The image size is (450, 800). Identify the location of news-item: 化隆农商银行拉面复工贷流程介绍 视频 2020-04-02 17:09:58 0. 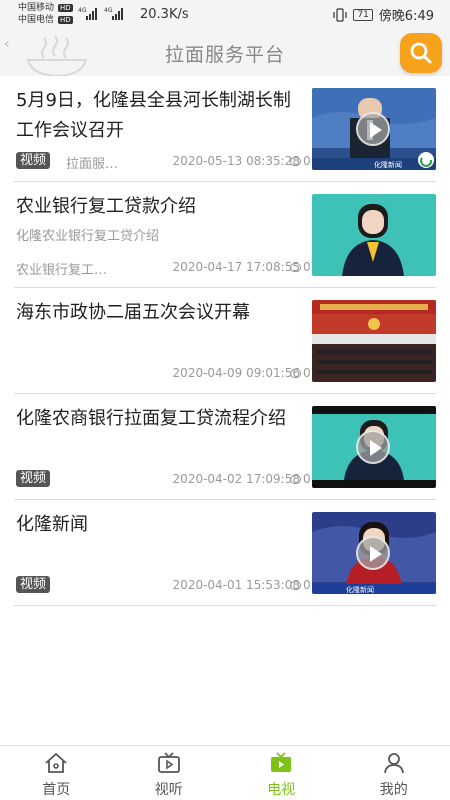
(225, 447).